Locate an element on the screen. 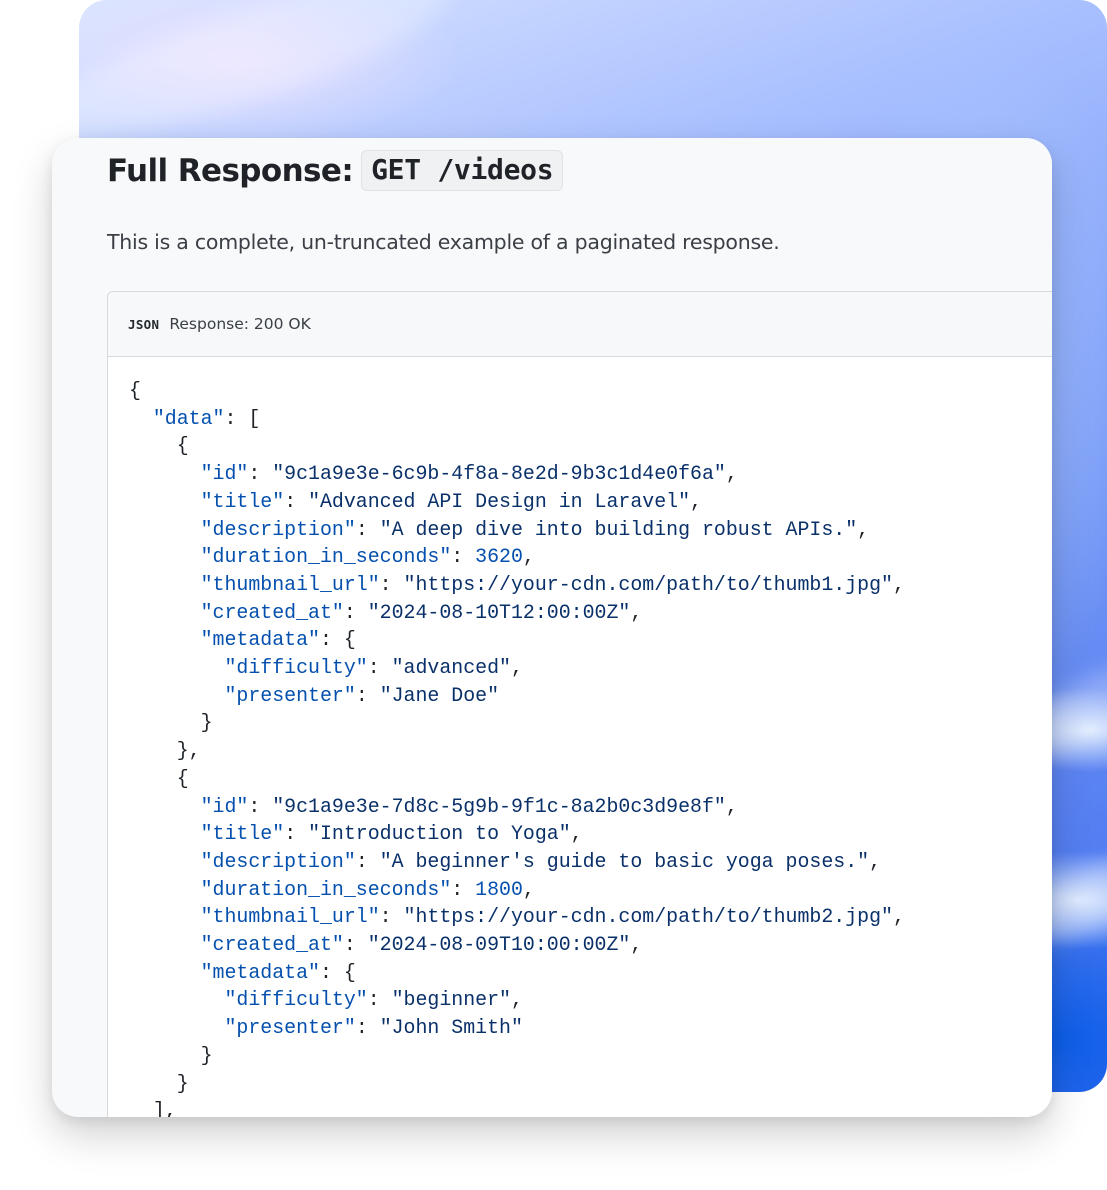 The width and height of the screenshot is (1107, 1190). code-string: "Jane Doe" is located at coordinates (439, 695).